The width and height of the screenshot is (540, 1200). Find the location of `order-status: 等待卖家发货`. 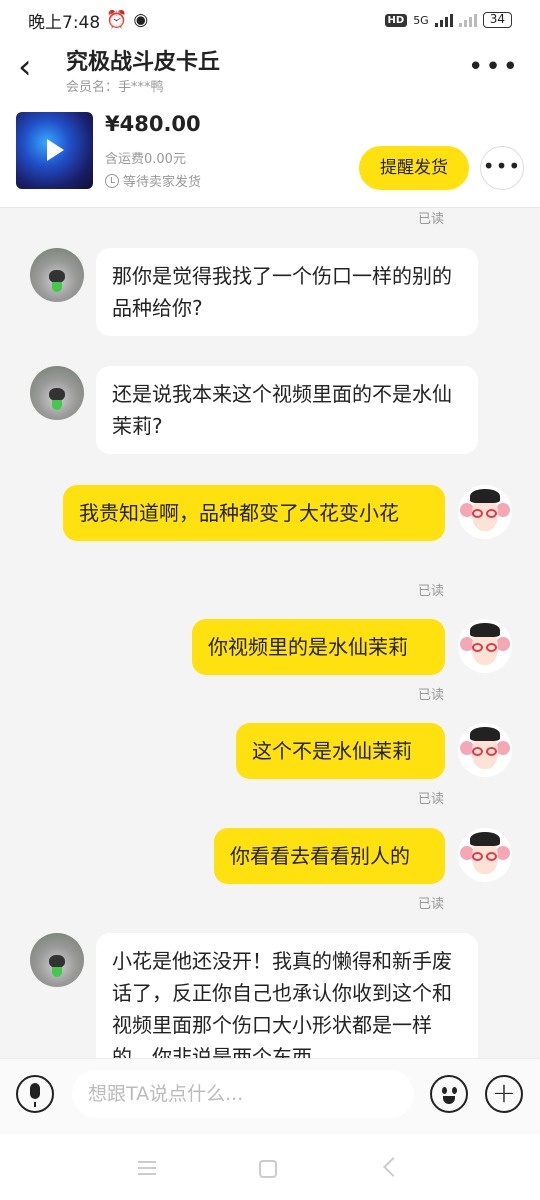

order-status: 等待卖家发货 is located at coordinates (153, 180).